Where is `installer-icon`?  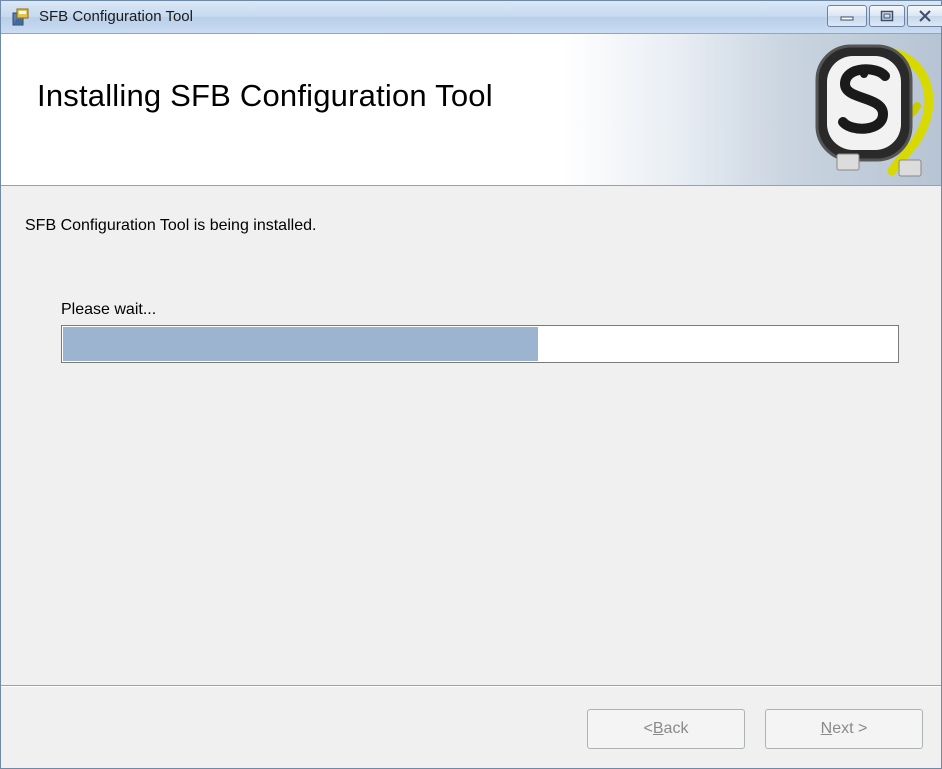
installer-icon is located at coordinates (21, 17).